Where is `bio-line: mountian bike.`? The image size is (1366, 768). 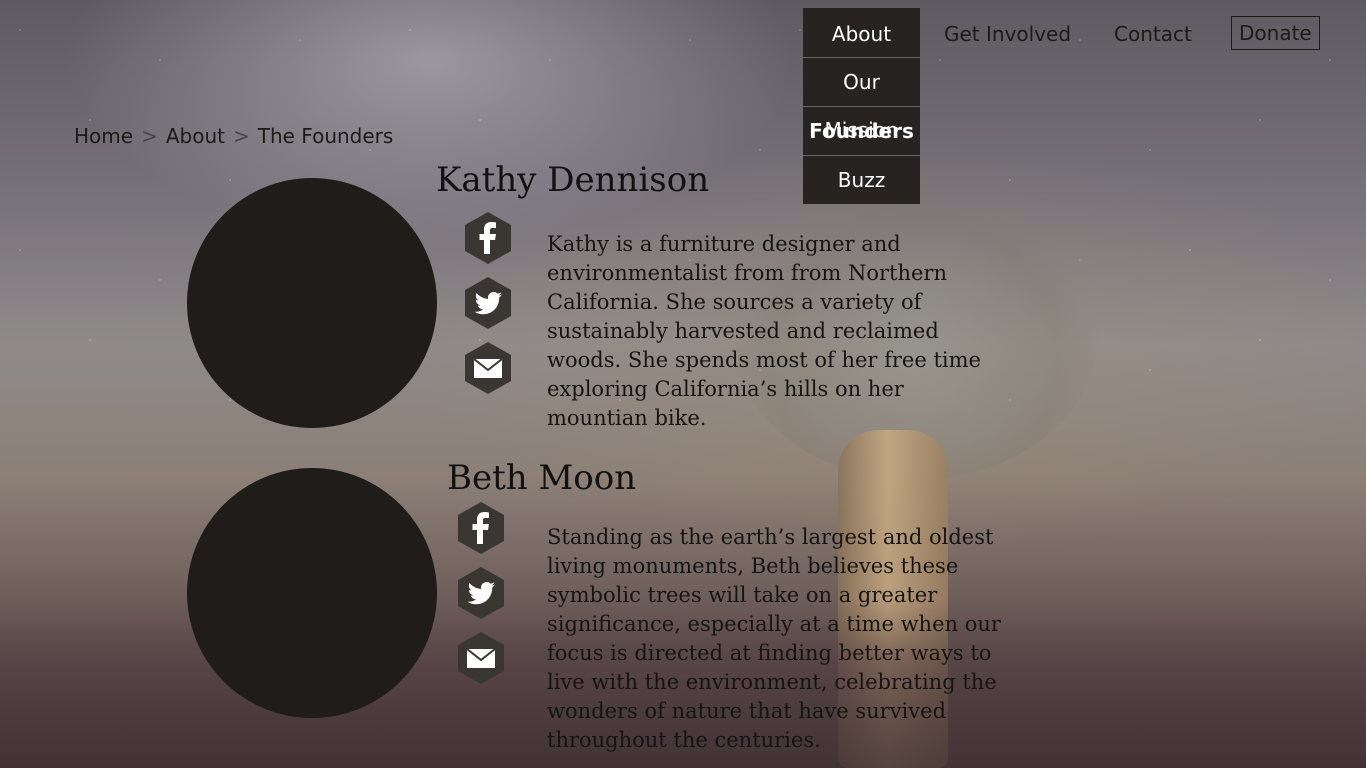
bio-line: mountian bike. is located at coordinates (627, 418).